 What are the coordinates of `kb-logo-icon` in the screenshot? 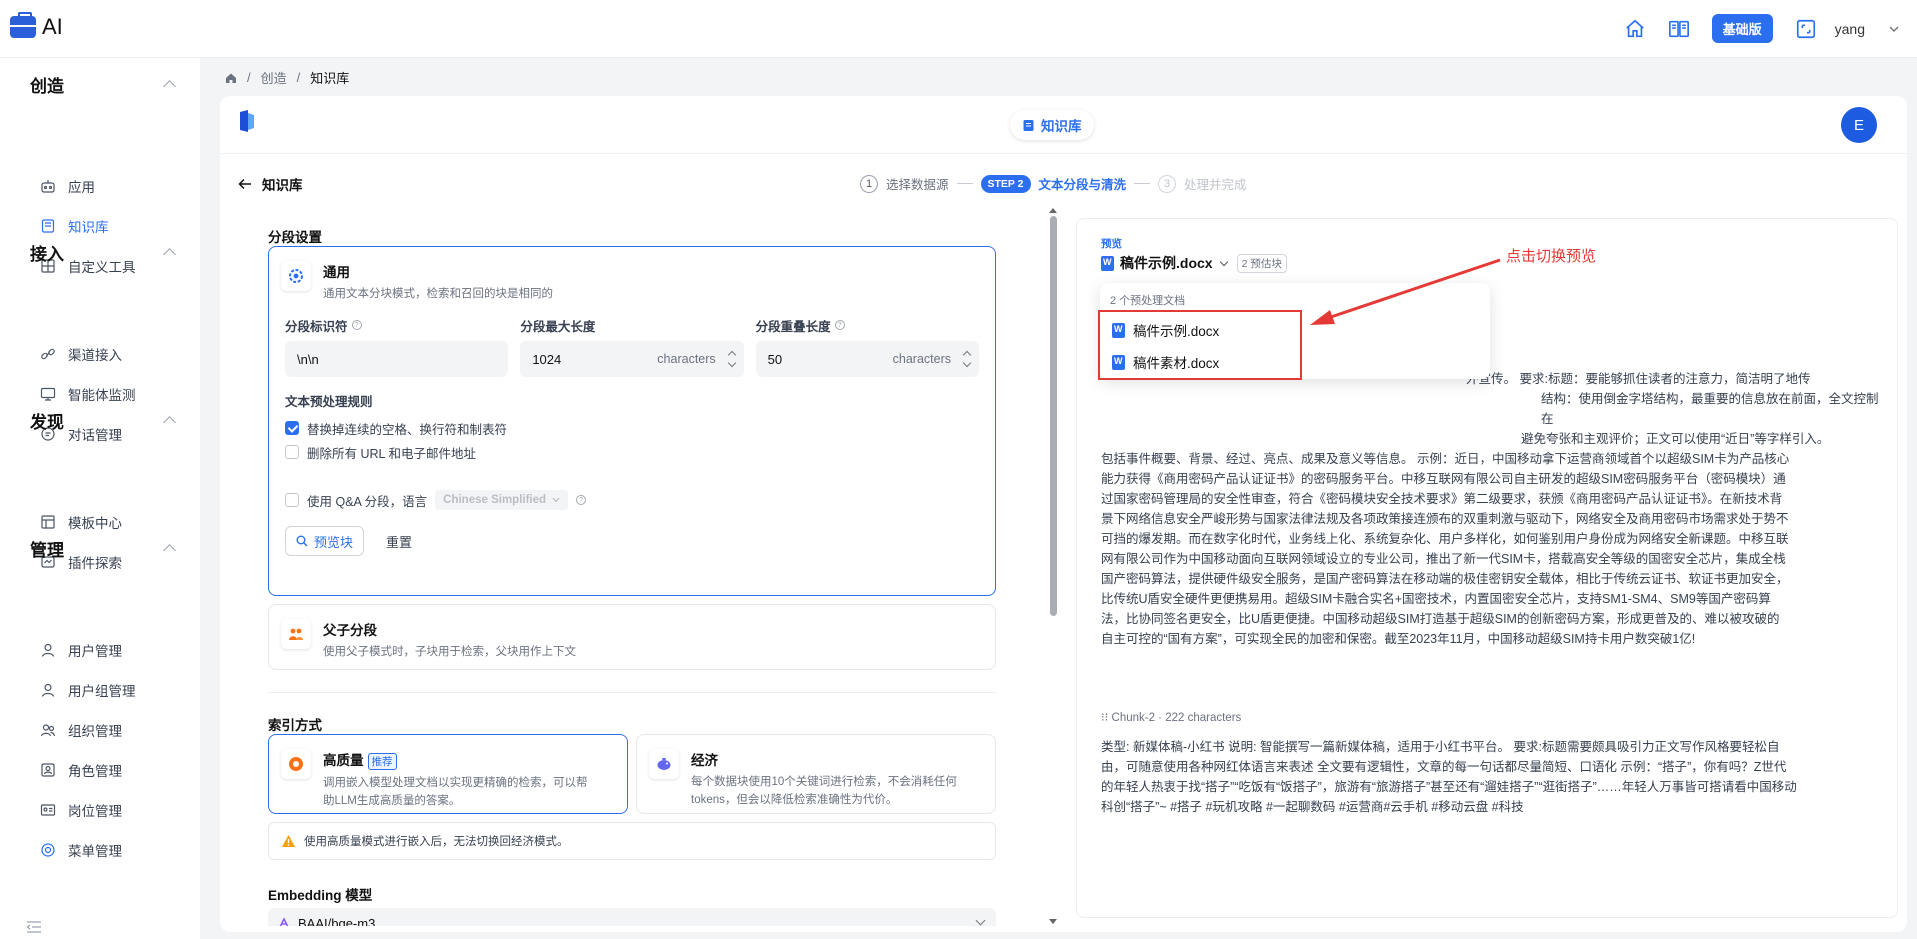 It's located at (247, 121).